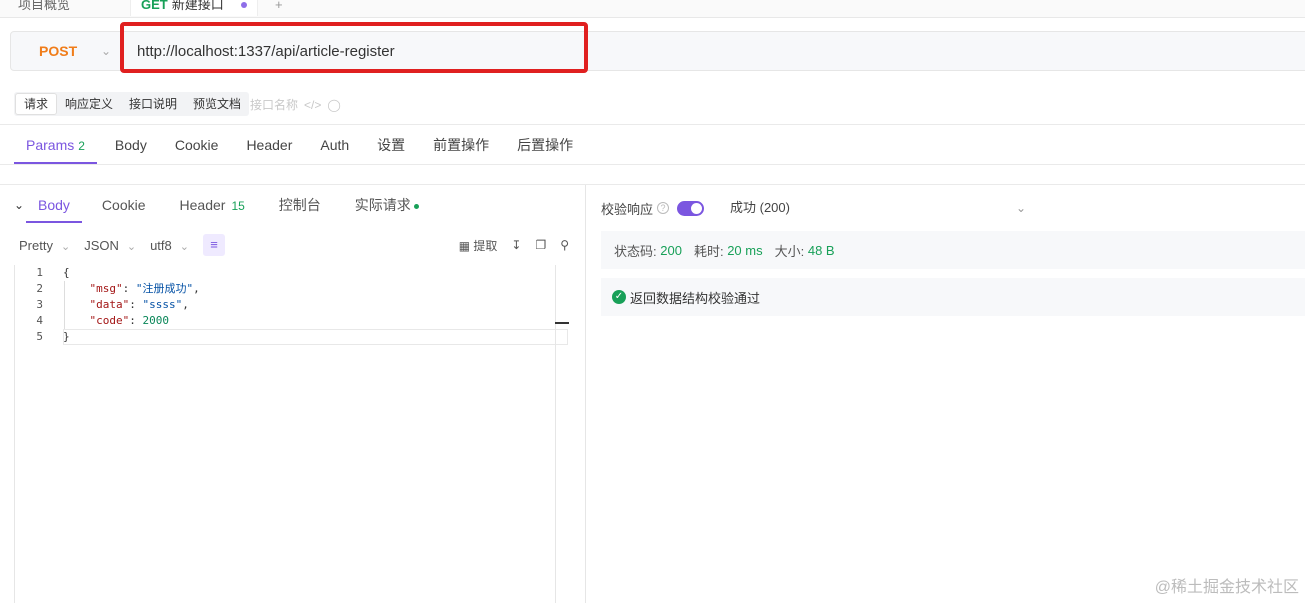 The image size is (1305, 603). I want to click on watermark: @稀土掘金技术社区, so click(1226, 587).